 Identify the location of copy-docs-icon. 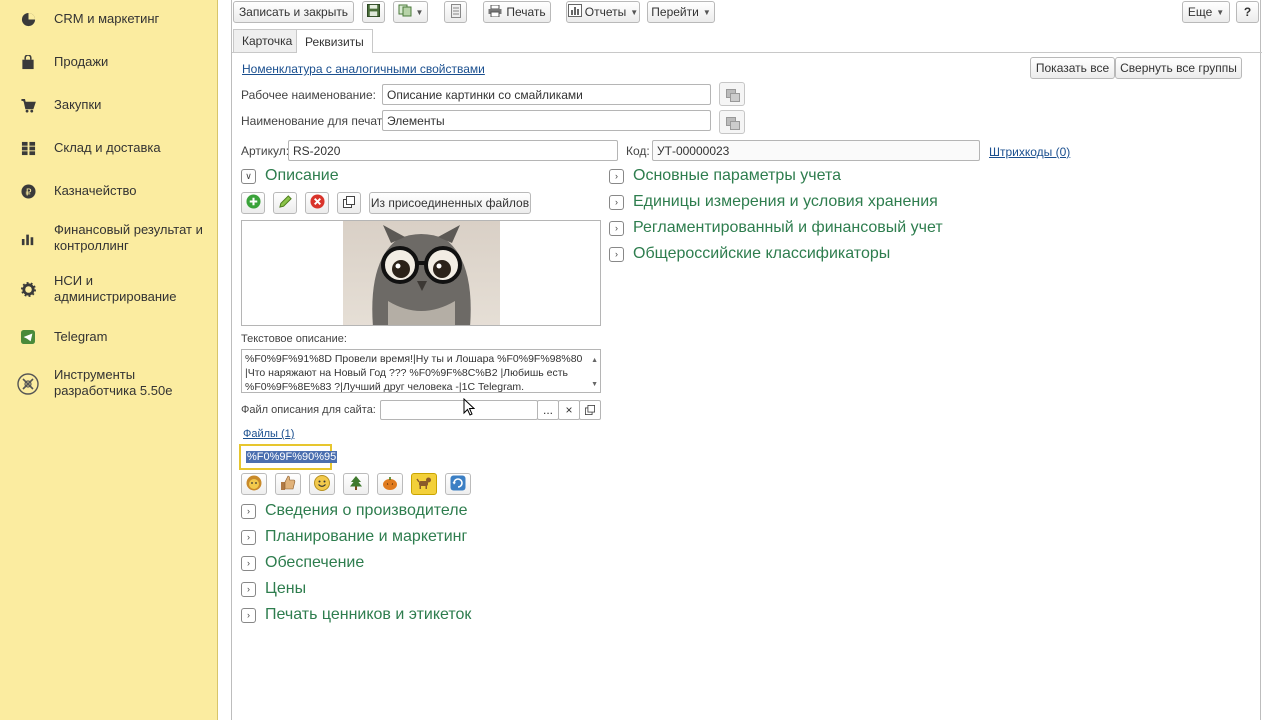
(405, 12).